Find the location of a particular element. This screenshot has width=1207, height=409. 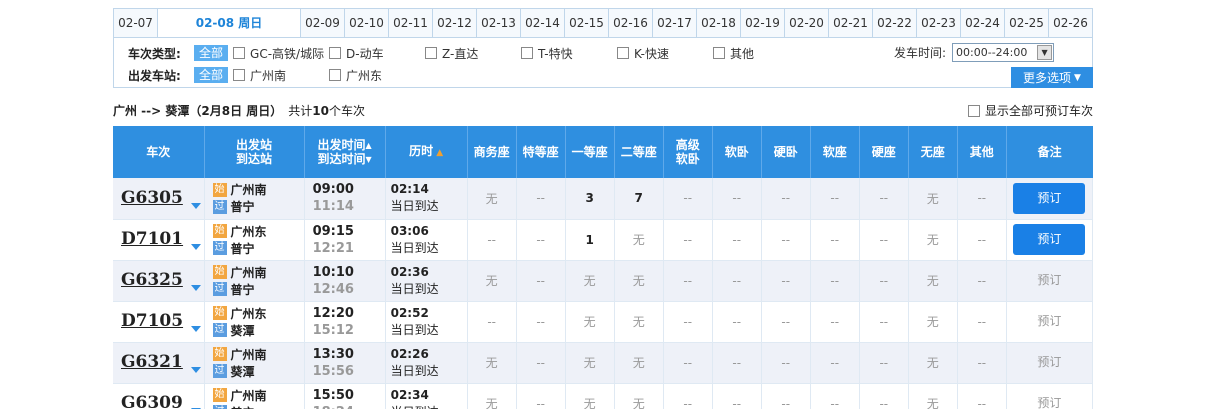

date-tab: 02-10 is located at coordinates (367, 23).